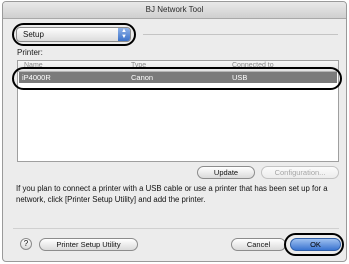 This screenshot has height=264, width=349. What do you see at coordinates (177, 78) in the screenshot?
I see `highlight-oval-printer-row` at bounding box center [177, 78].